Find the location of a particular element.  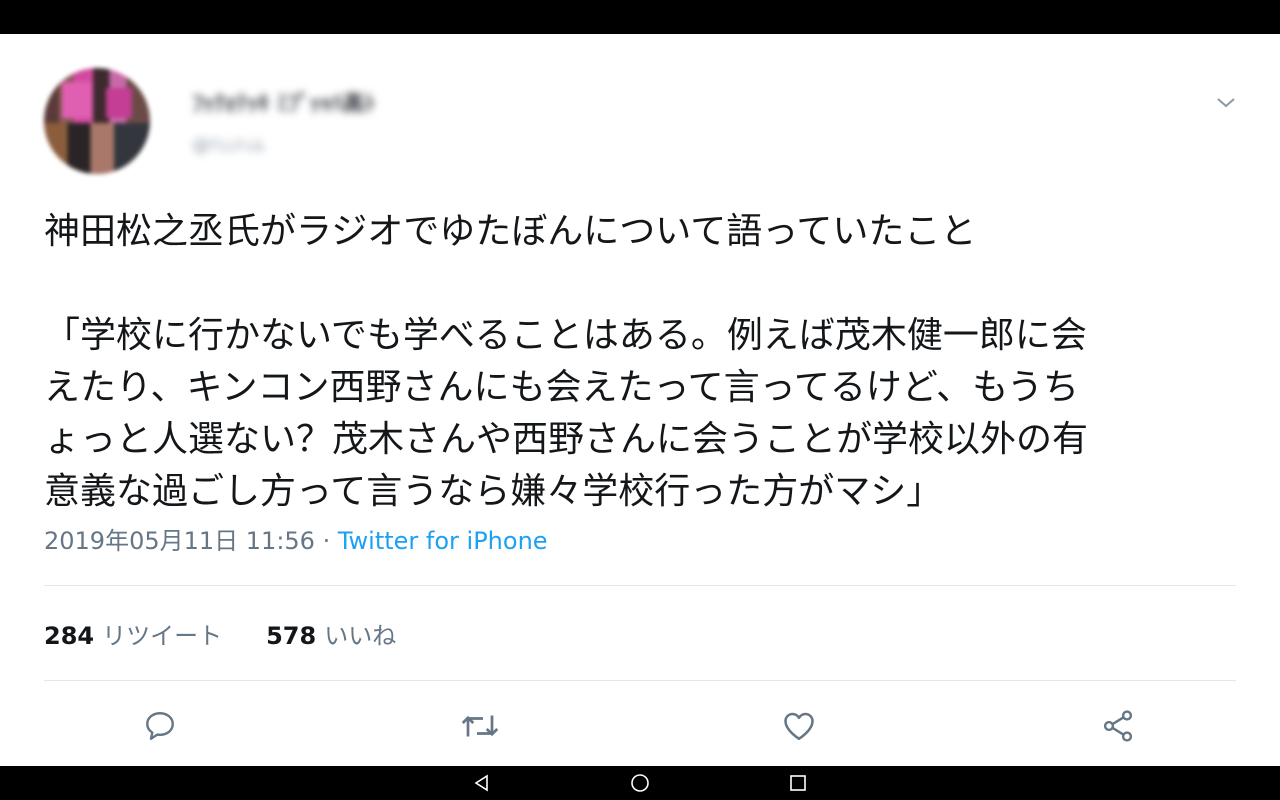

tweet-text-line: 意義な過ごし方って言うなら嫌々学校行った方がマシ」 is located at coordinates (493, 491).